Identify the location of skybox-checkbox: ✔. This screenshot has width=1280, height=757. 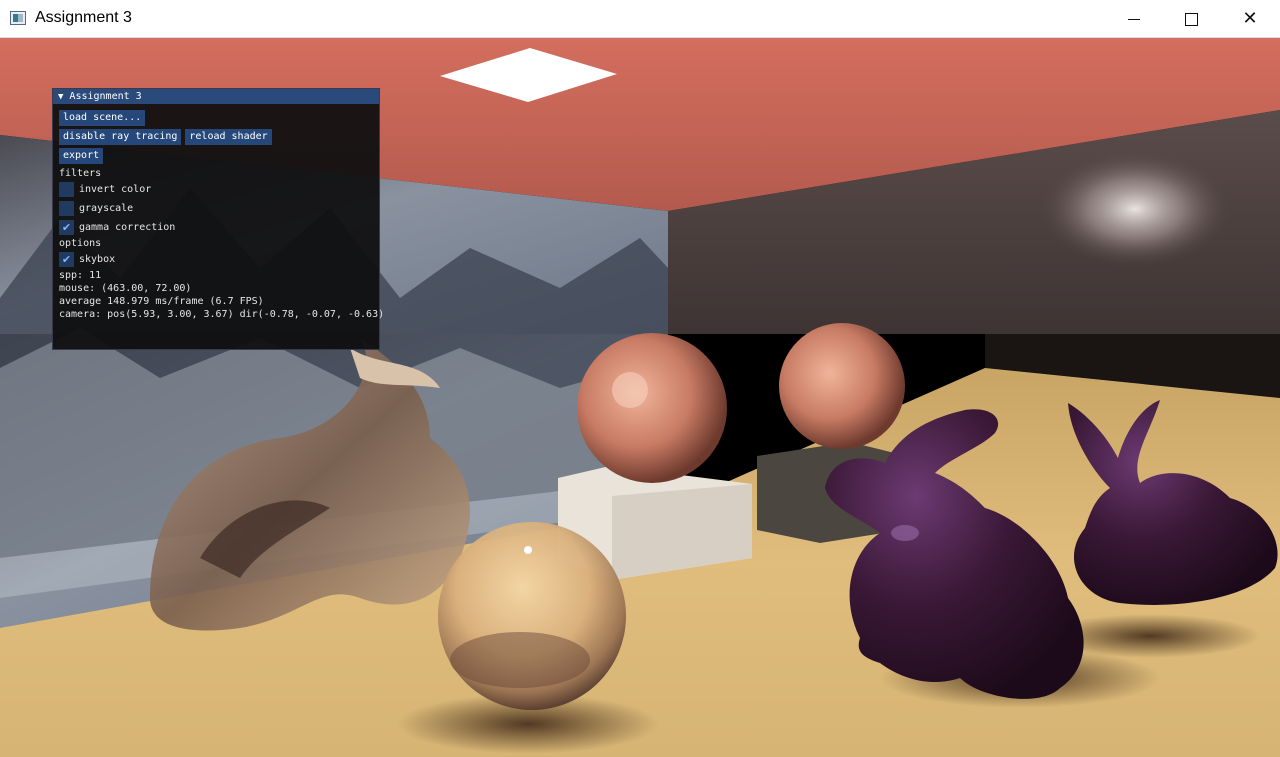
(66, 259).